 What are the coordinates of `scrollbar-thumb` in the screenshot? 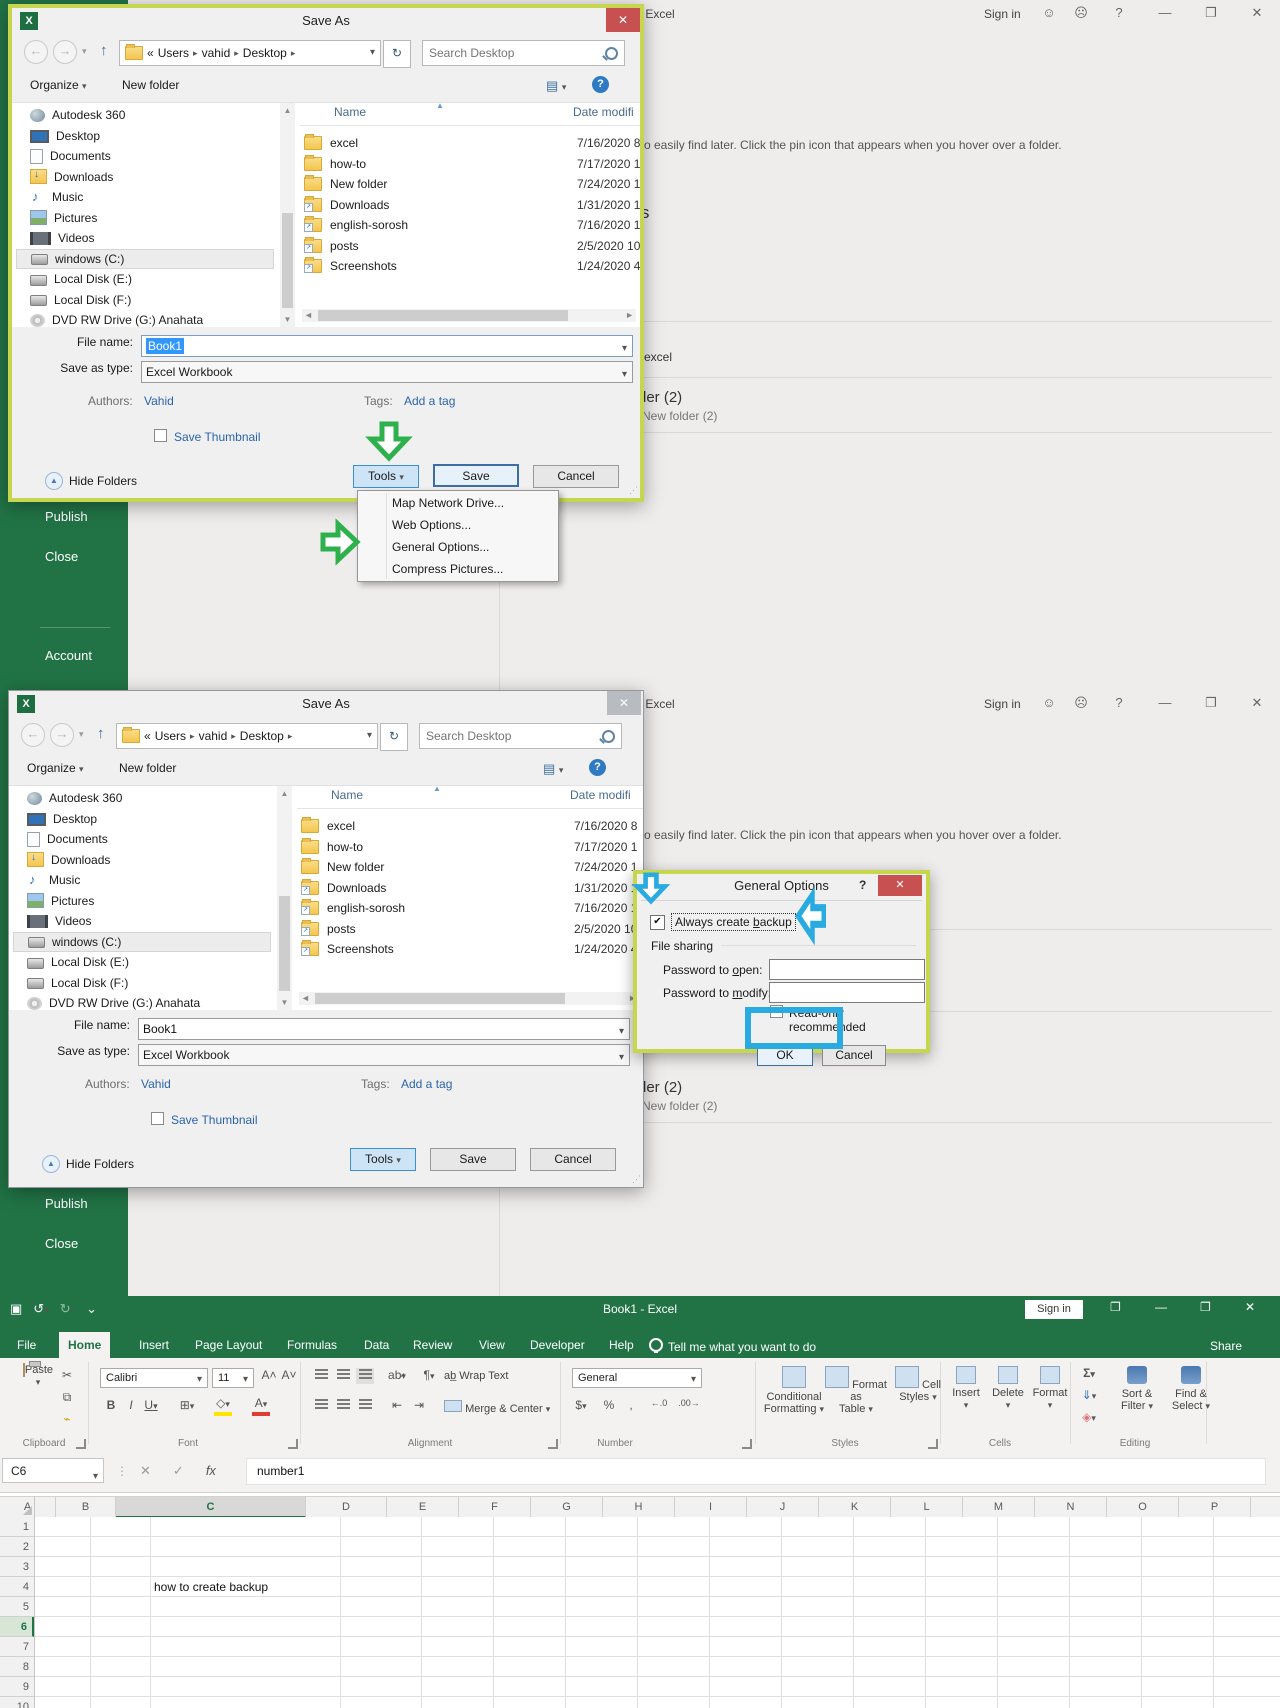 It's located at (287, 260).